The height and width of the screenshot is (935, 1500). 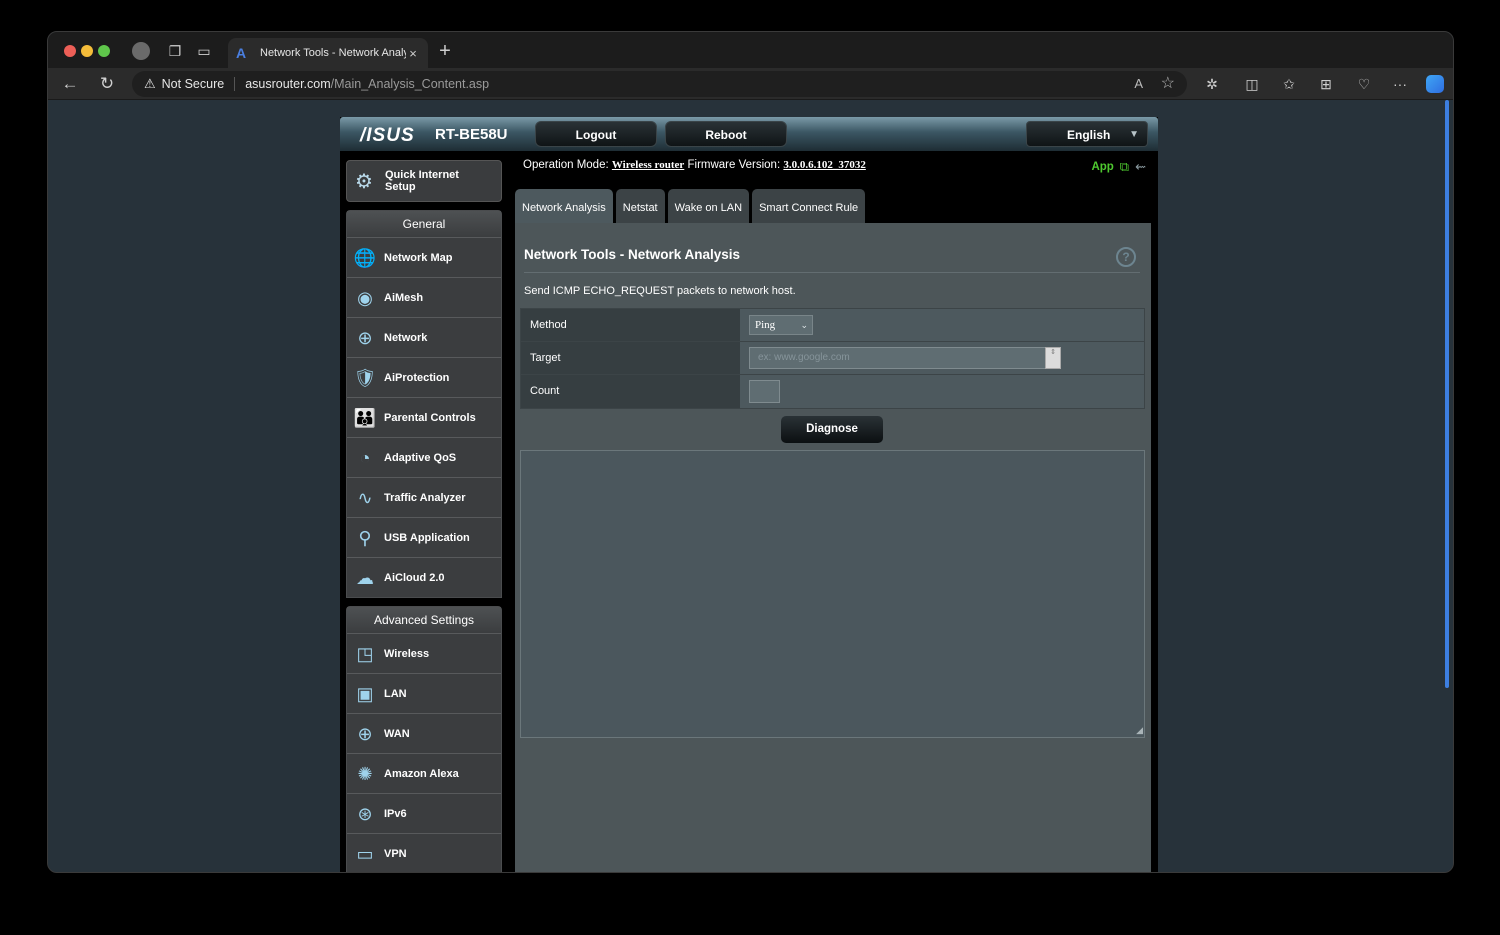 I want to click on app-label: App, so click(x=1102, y=167).